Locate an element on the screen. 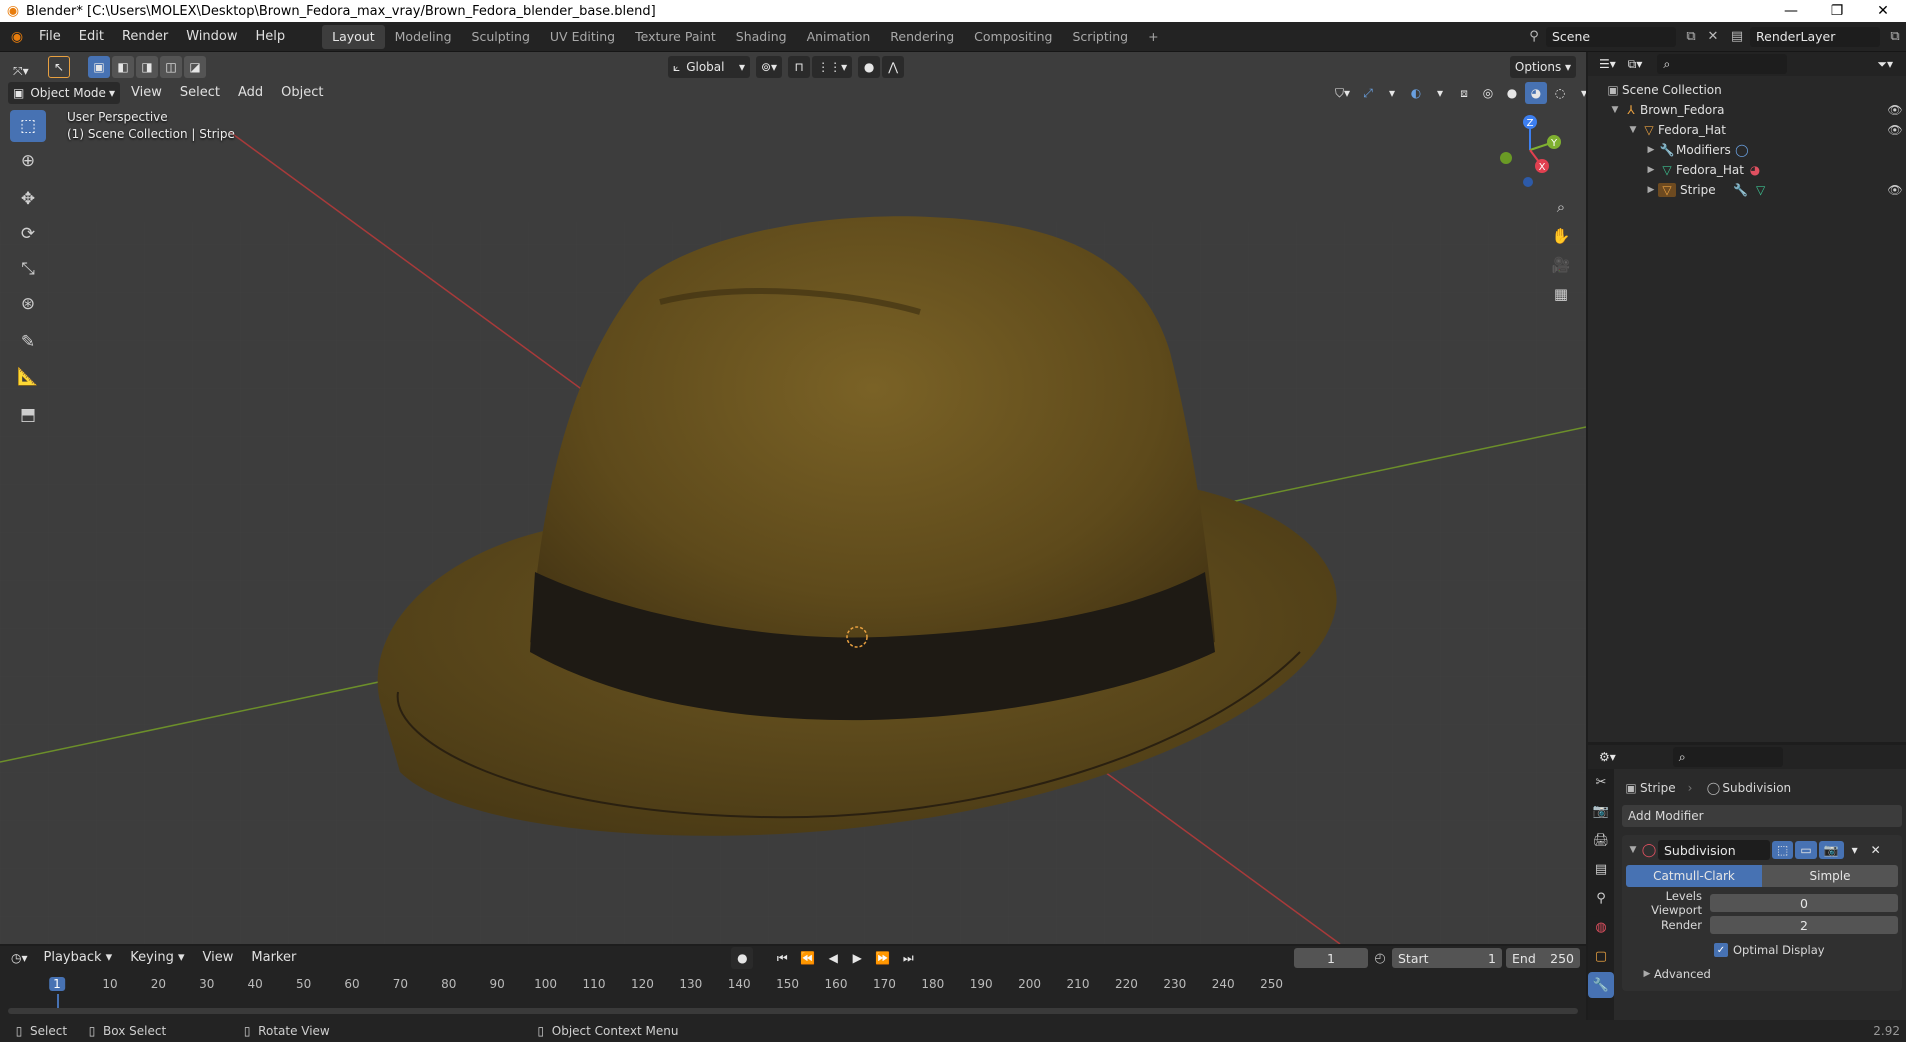  select-extend-icon: ◧ is located at coordinates (123, 67).